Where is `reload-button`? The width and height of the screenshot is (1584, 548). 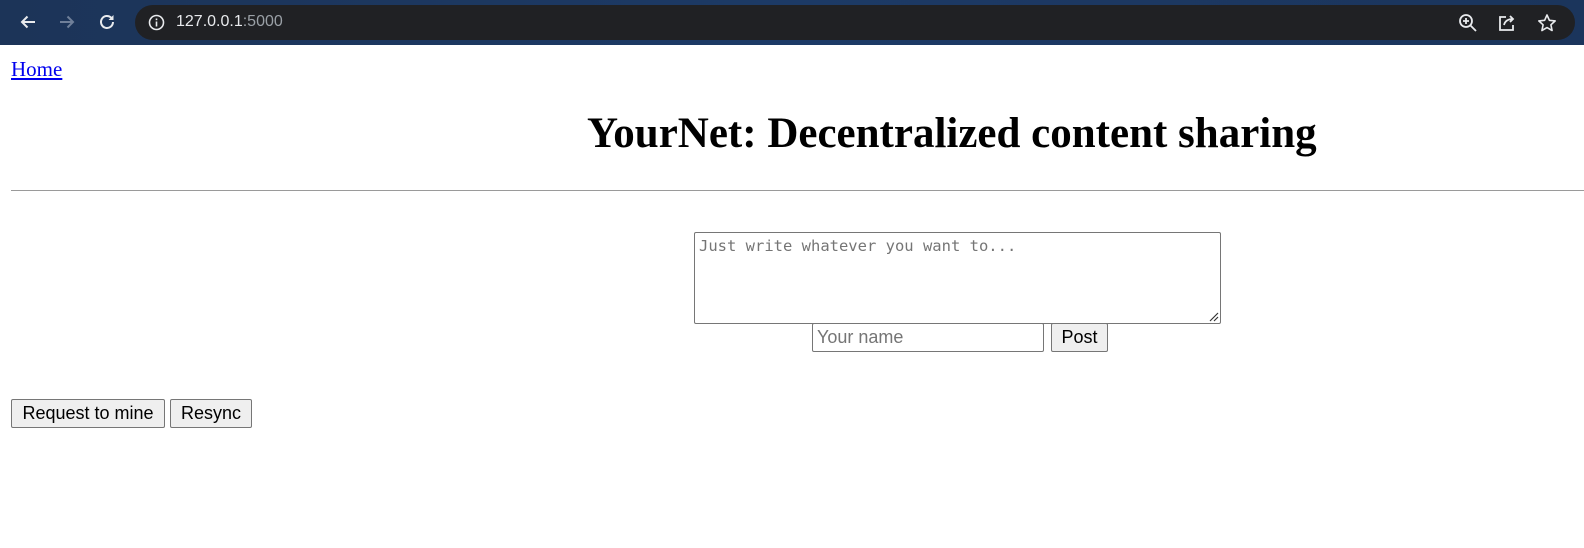 reload-button is located at coordinates (107, 22).